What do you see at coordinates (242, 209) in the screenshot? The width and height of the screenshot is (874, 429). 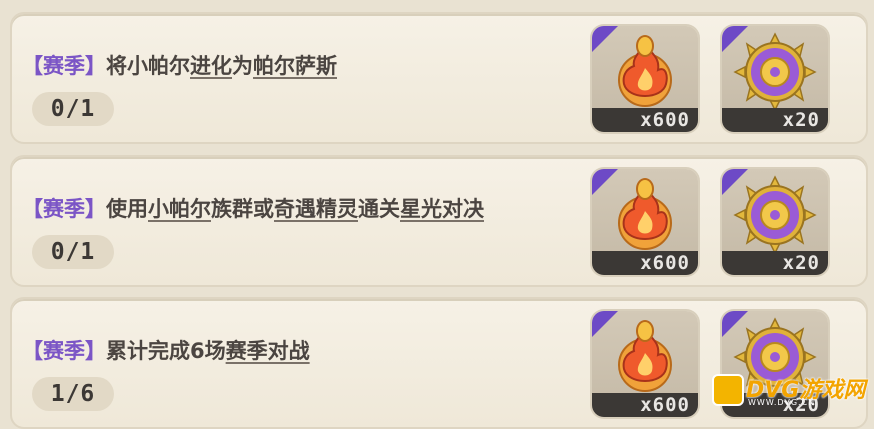 I see `quest-text-segment: 族群或` at bounding box center [242, 209].